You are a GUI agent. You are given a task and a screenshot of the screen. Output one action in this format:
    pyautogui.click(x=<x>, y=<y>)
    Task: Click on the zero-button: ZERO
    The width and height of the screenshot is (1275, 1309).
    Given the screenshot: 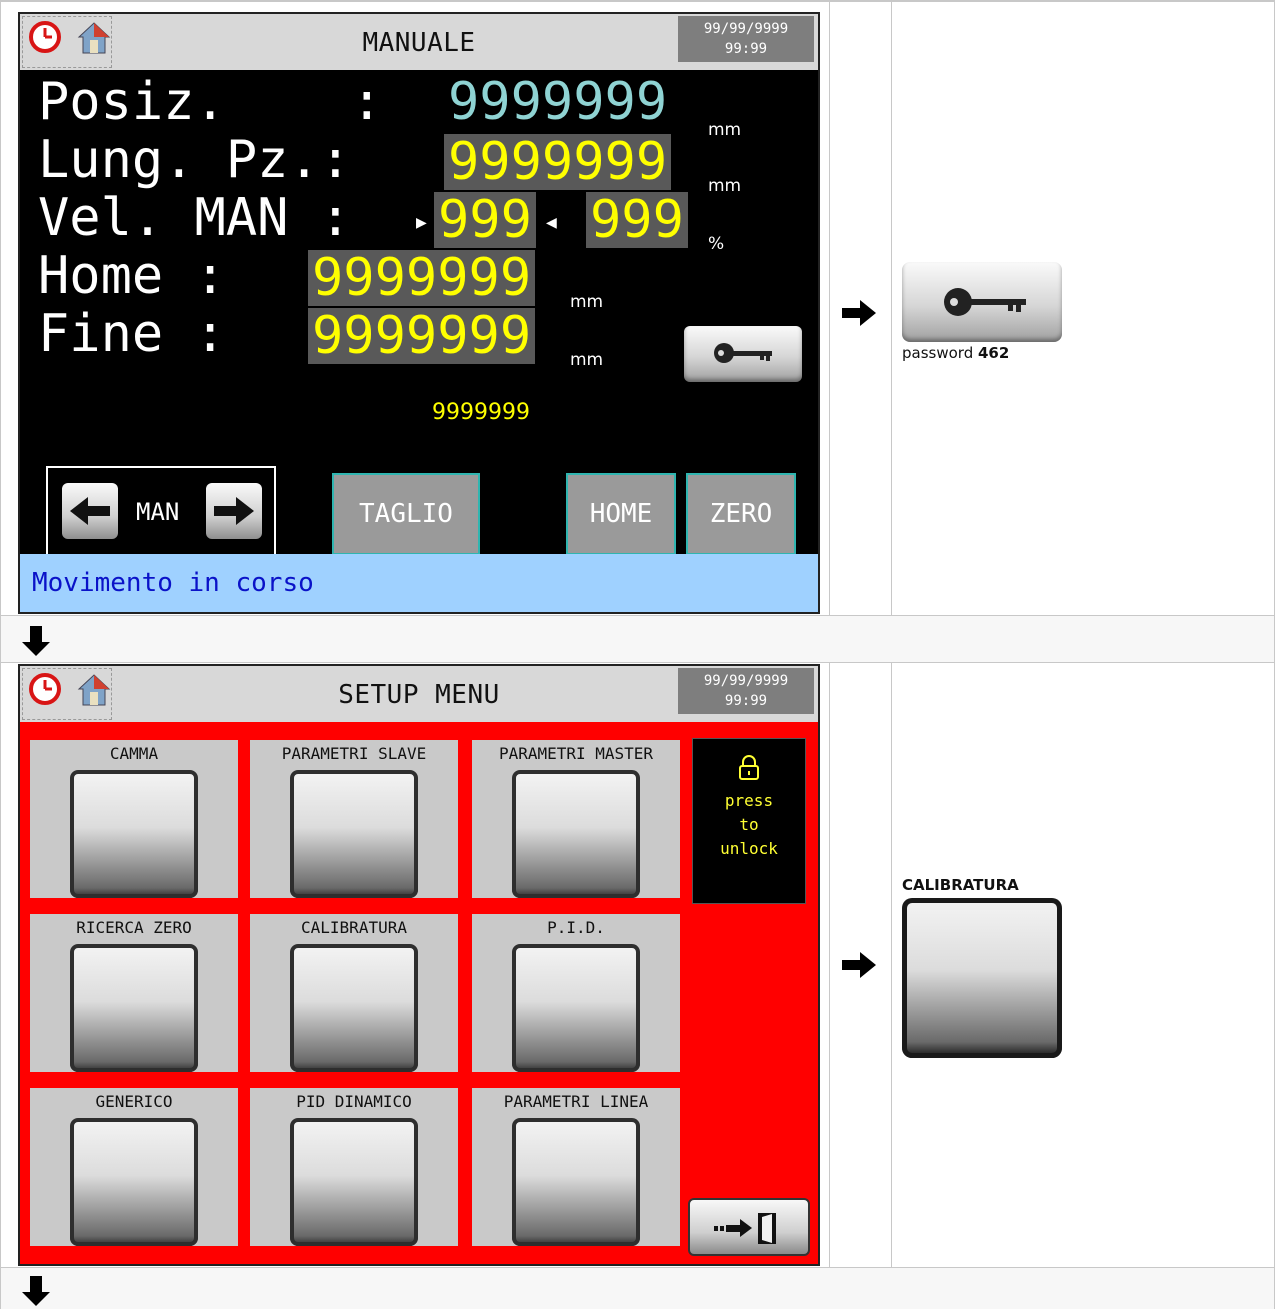 What is the action you would take?
    pyautogui.click(x=741, y=514)
    